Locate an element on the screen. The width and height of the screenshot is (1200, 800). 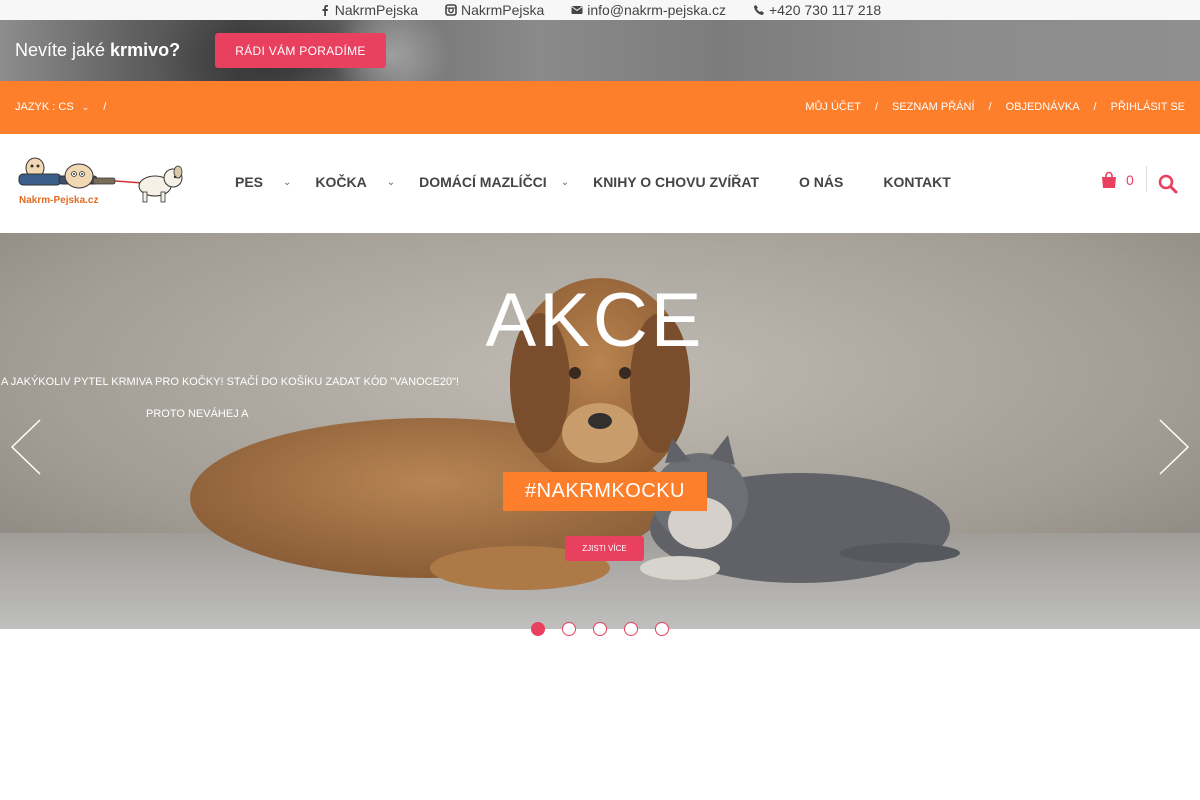
nav-item-label: KNIHY O CHOVU ZVÍŘAT is located at coordinates (676, 182).